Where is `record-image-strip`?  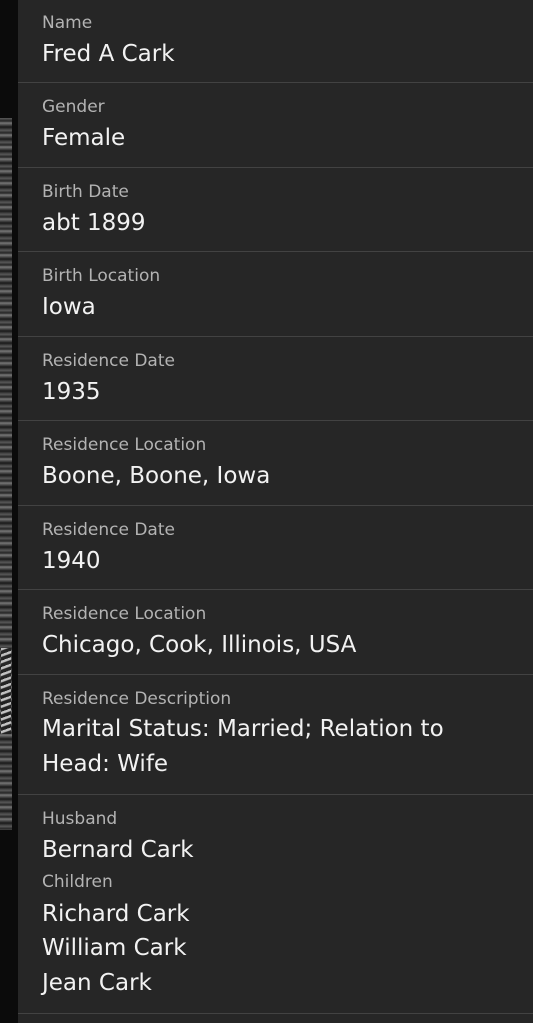 record-image-strip is located at coordinates (9, 511).